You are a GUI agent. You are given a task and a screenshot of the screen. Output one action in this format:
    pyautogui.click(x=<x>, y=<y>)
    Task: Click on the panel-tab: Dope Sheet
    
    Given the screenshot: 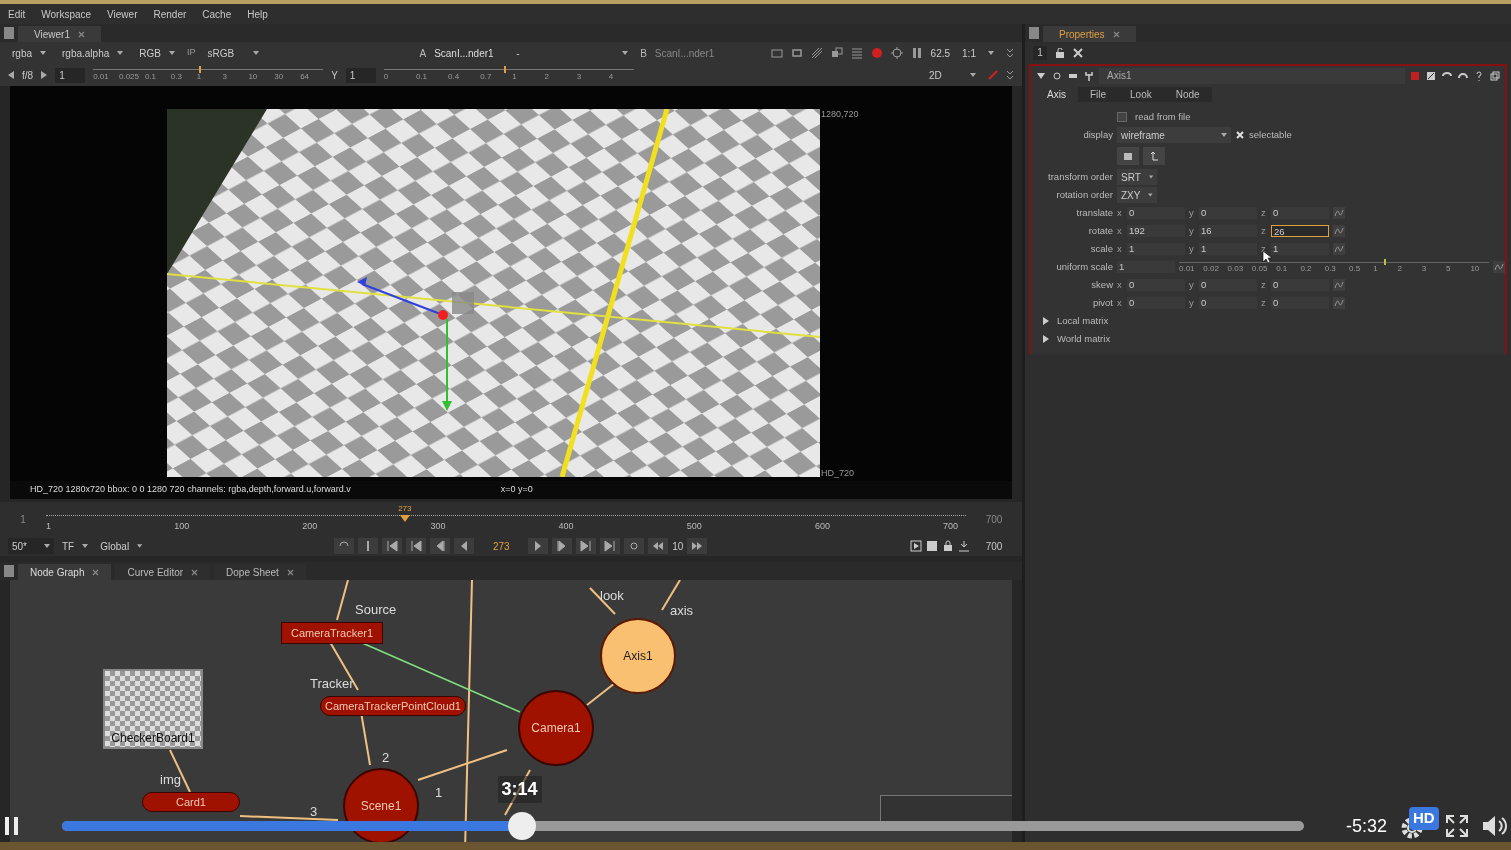 What is the action you would take?
    pyautogui.click(x=260, y=572)
    